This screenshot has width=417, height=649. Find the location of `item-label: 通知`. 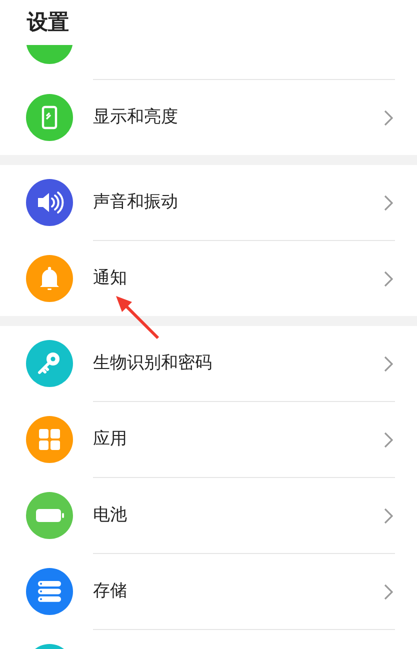

item-label: 通知 is located at coordinates (110, 278).